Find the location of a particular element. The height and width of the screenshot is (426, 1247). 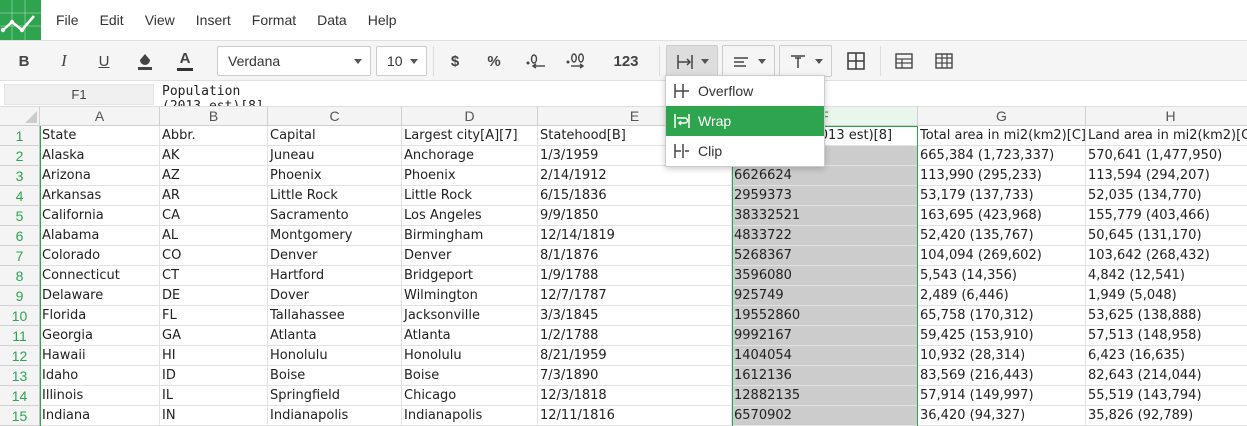

table-cell: Indianapolis is located at coordinates (335, 416).